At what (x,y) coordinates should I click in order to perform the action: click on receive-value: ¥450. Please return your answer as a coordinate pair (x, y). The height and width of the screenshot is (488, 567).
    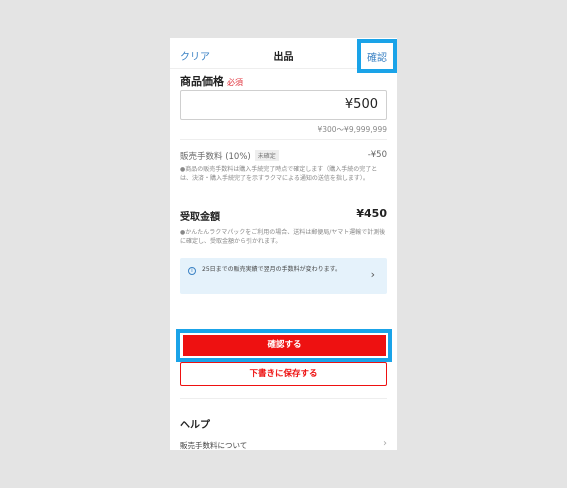
    Looking at the image, I should click on (371, 213).